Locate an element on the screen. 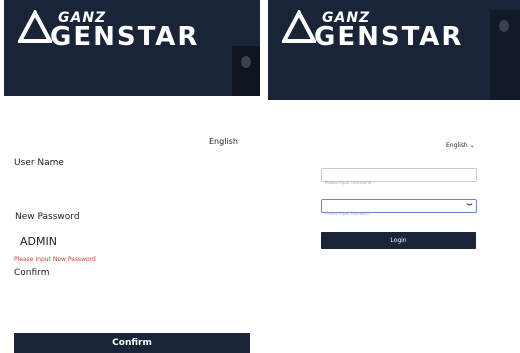 This screenshot has width=520, height=353. error-message: Please Input New Password is located at coordinates (55, 259).